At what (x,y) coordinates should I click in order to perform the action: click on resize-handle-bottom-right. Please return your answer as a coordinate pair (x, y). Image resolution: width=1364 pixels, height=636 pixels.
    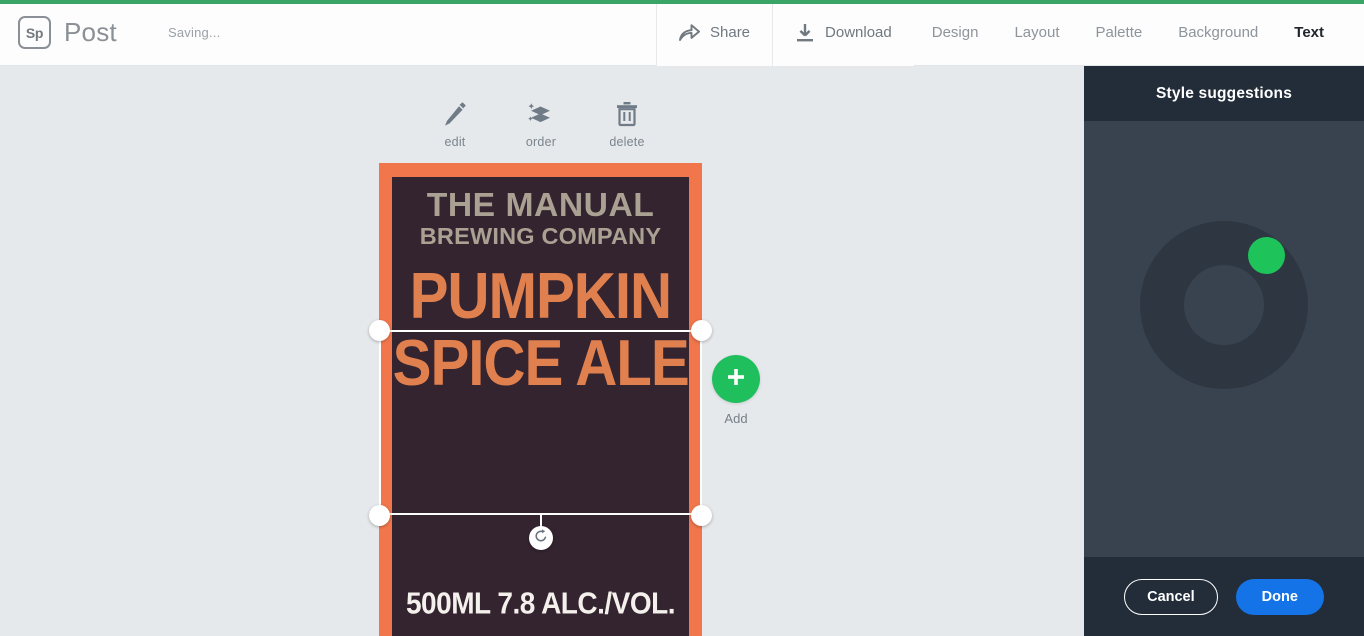
    Looking at the image, I should click on (701, 515).